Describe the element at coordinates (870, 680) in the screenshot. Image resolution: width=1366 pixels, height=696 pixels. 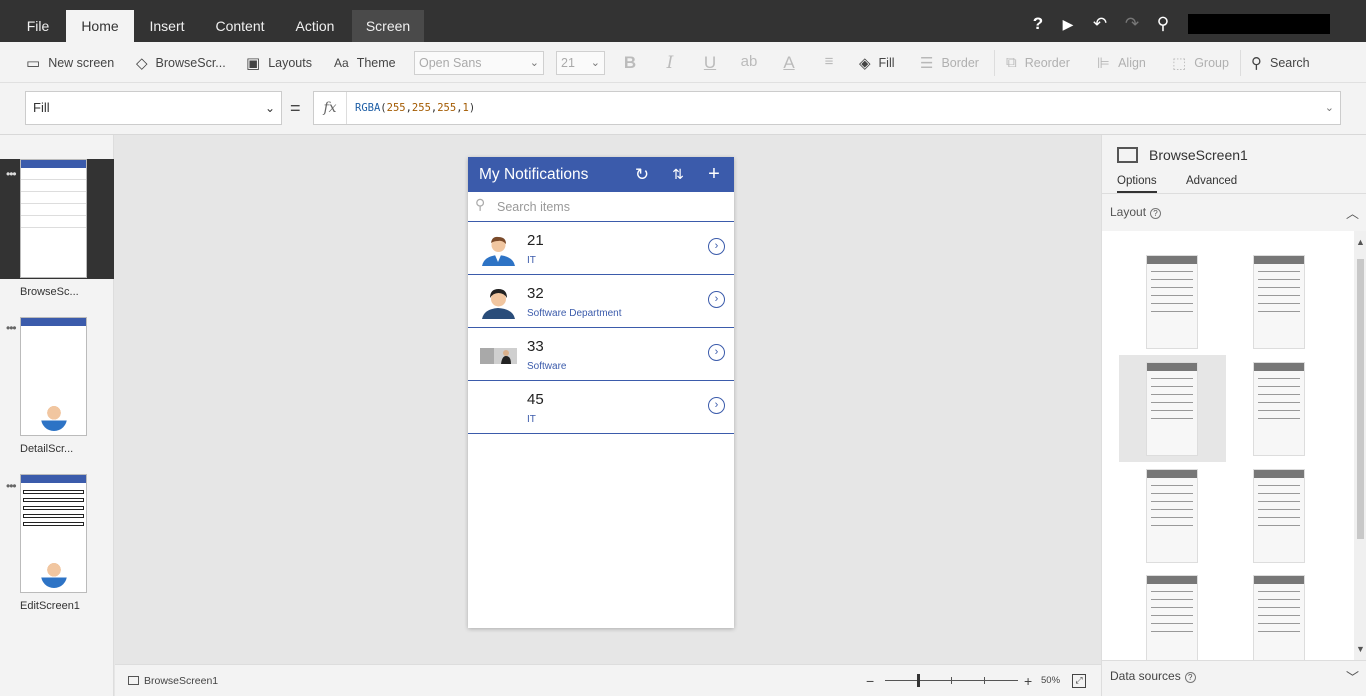
I see `zoom-out-button: −` at that location.